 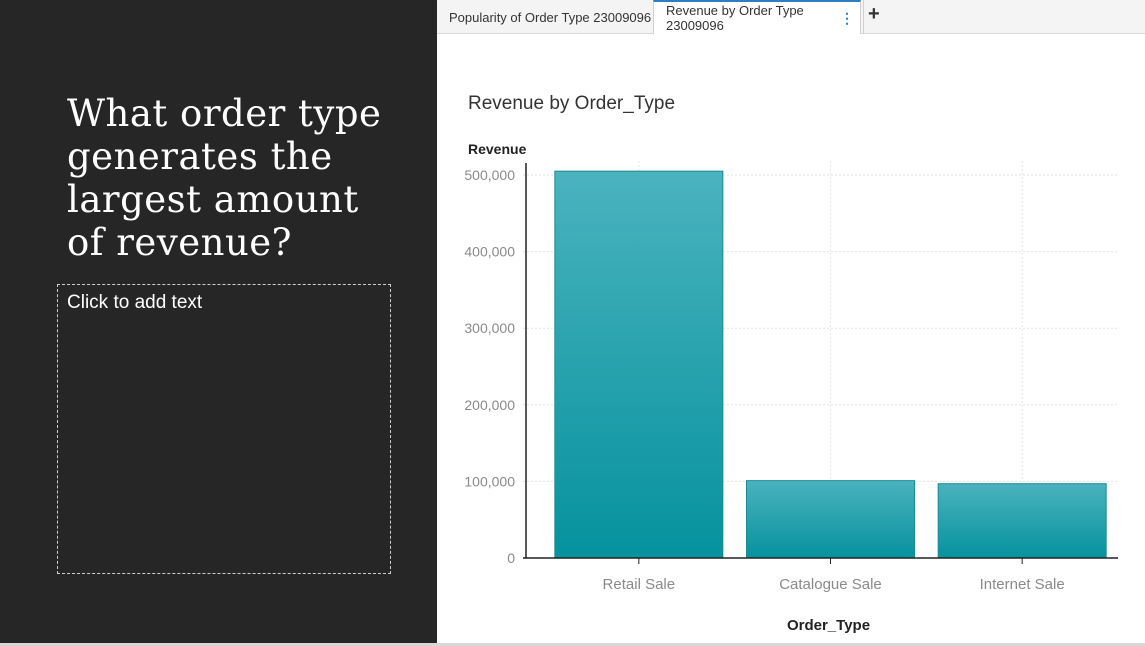 What do you see at coordinates (828, 625) in the screenshot?
I see `x-axis-label: Order_Type` at bounding box center [828, 625].